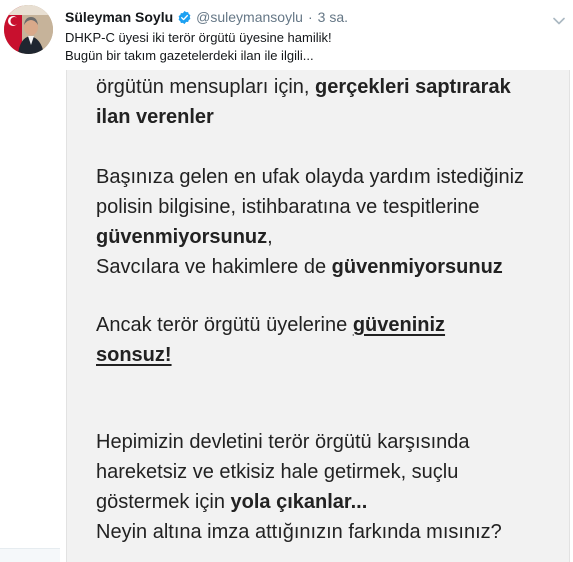 The width and height of the screenshot is (573, 562). I want to click on timeline-edge, so click(30, 555).